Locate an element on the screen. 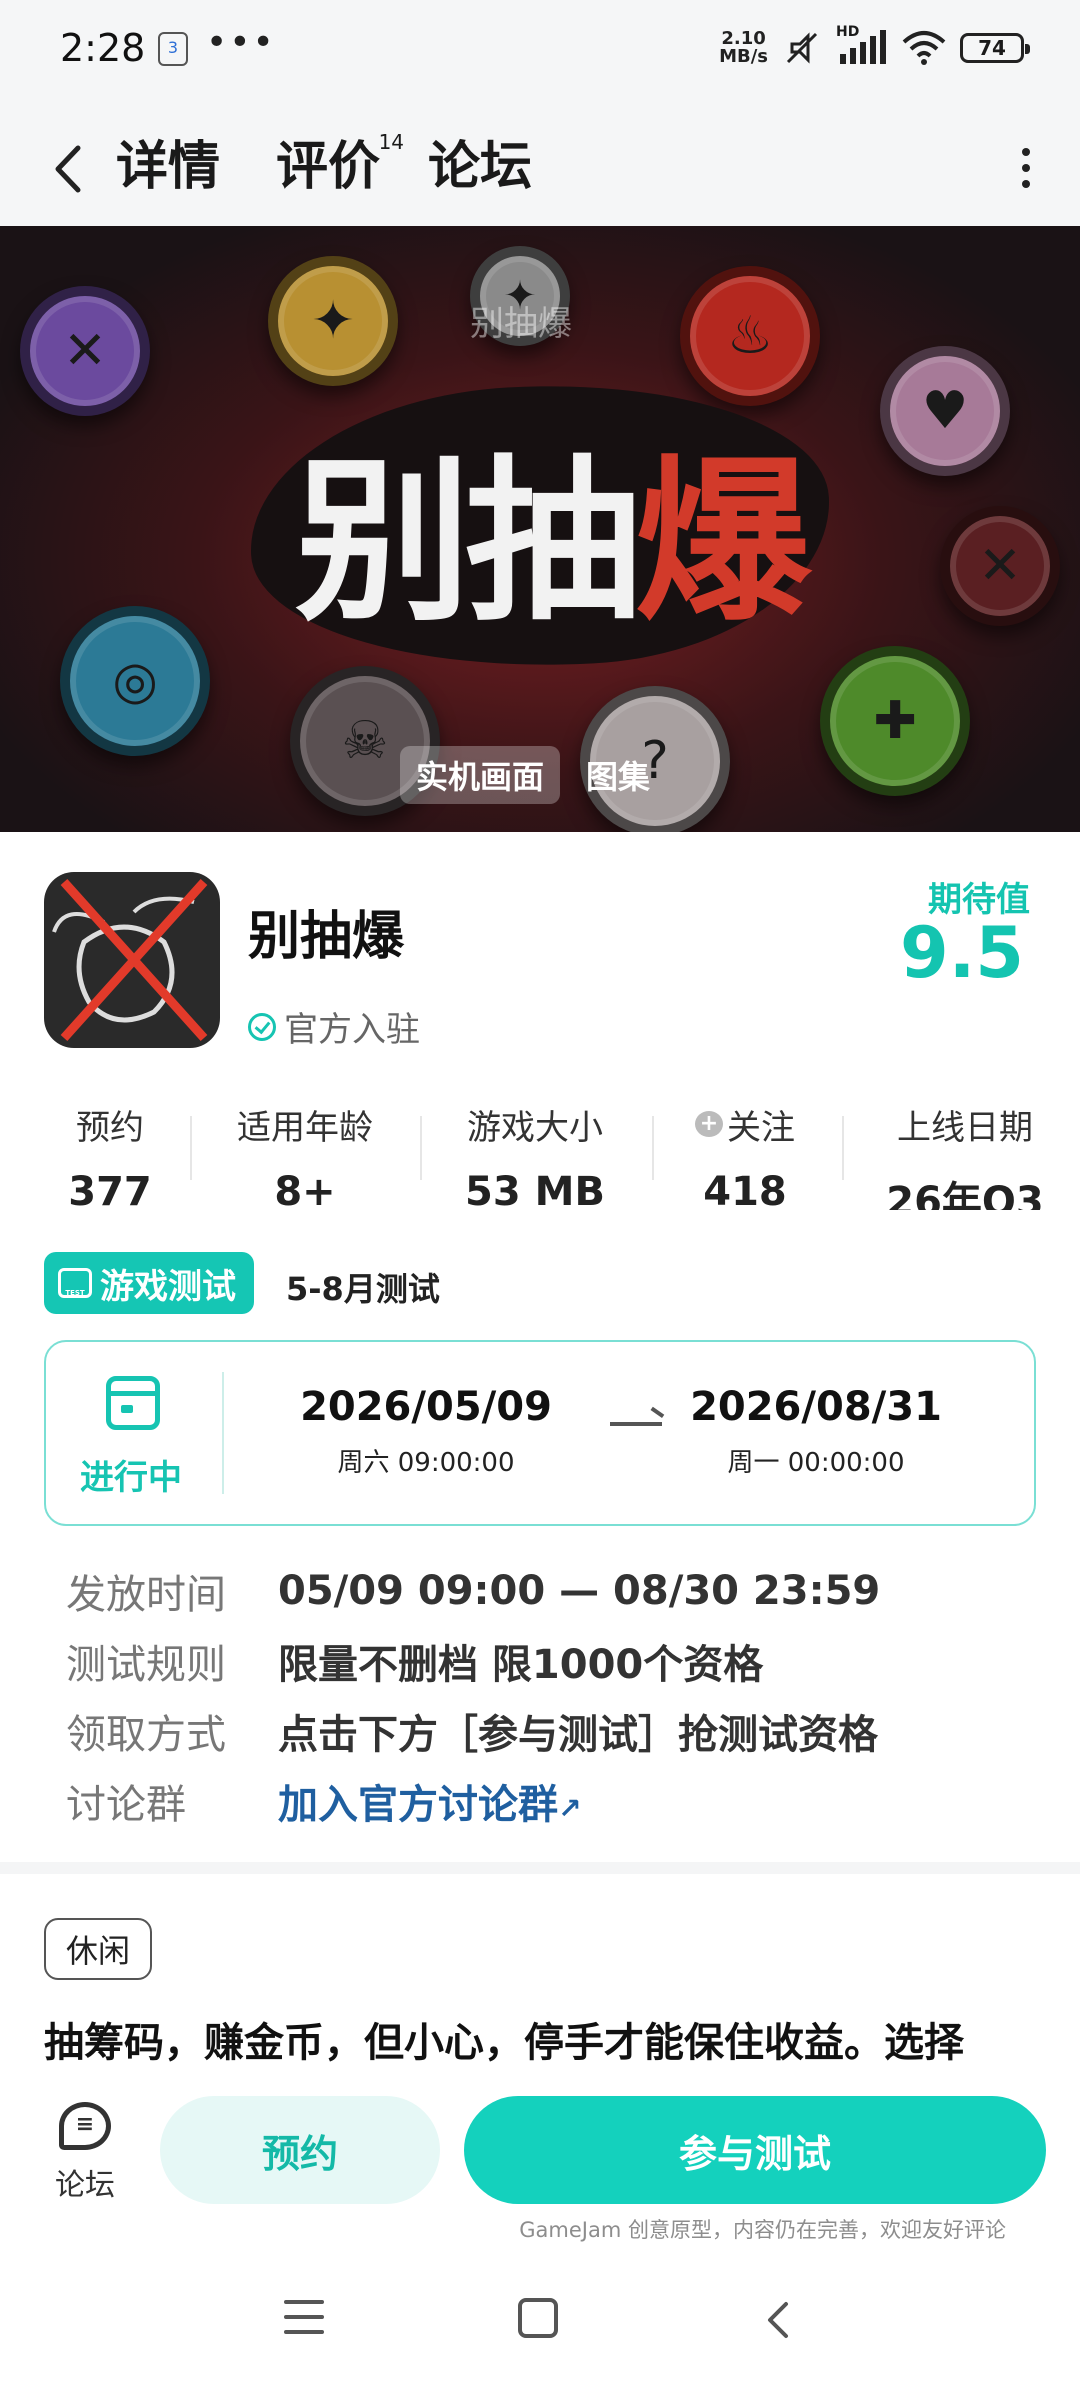  bottom-action-bar: 论坛 预约 参与测试 GameJam 创意原型，内容仍在完善，欢迎友好评论 is located at coordinates (540, 2158).